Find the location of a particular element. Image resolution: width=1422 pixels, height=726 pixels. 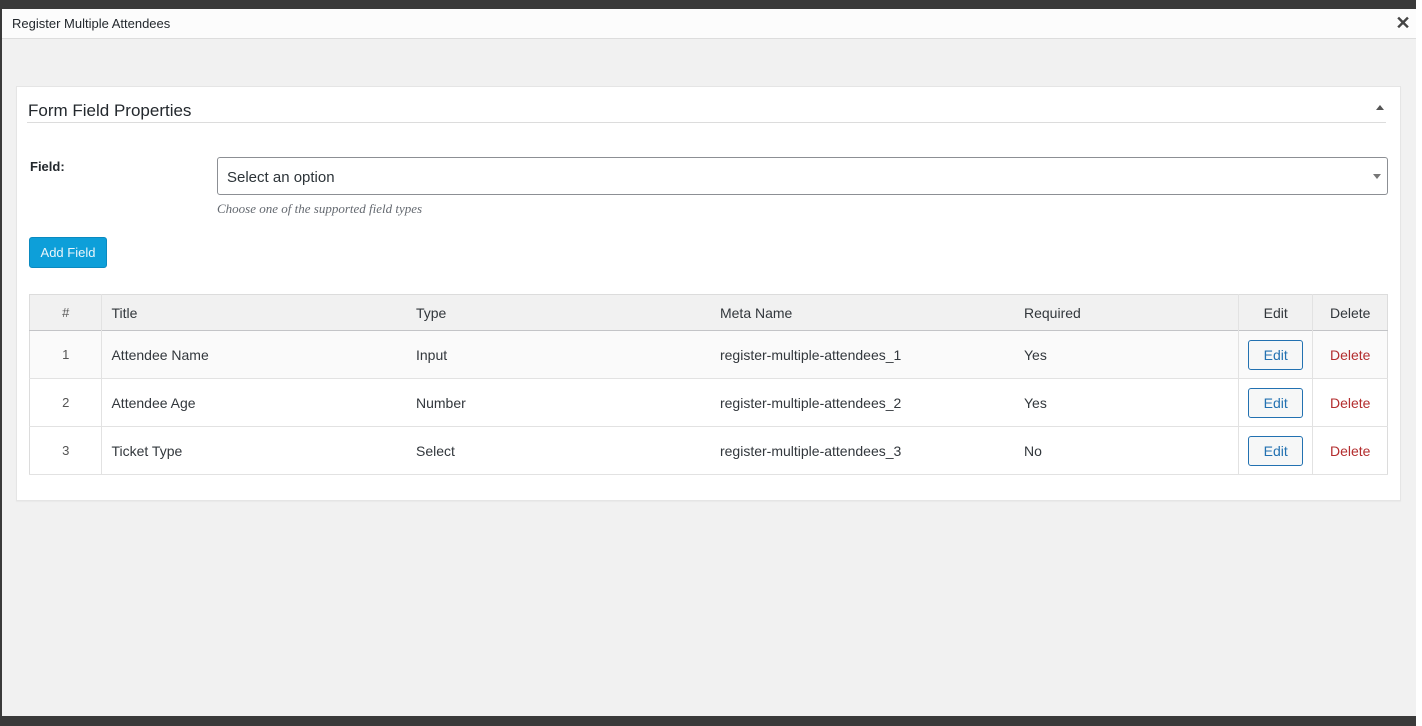

add-field-button: Add Field is located at coordinates (68, 252).